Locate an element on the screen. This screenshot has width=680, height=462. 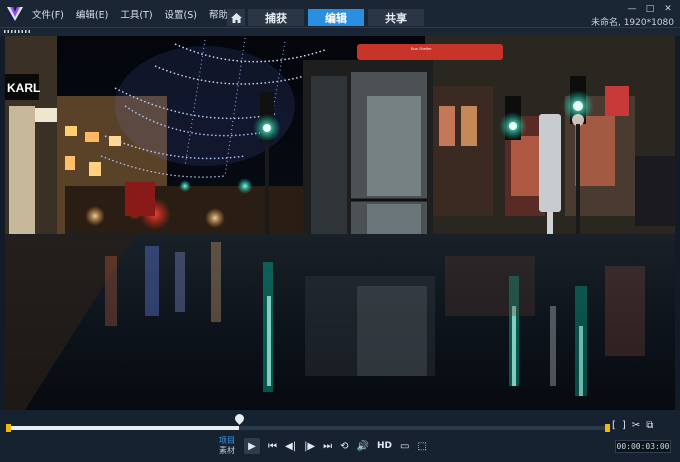
next-frame-button: |▶ is located at coordinates (309, 446).